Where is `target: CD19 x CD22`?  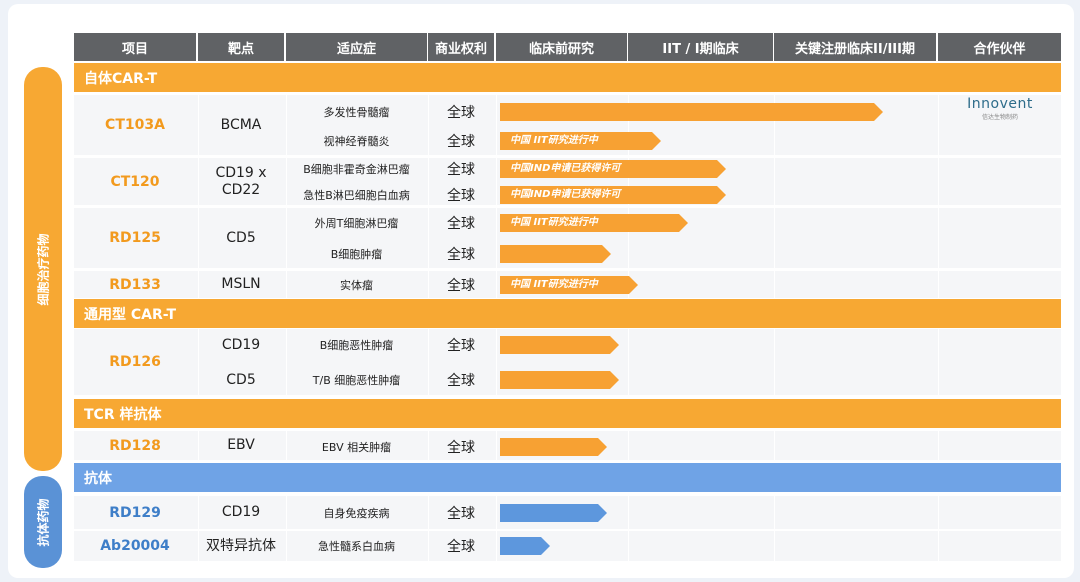 target: CD19 x CD22 is located at coordinates (241, 181).